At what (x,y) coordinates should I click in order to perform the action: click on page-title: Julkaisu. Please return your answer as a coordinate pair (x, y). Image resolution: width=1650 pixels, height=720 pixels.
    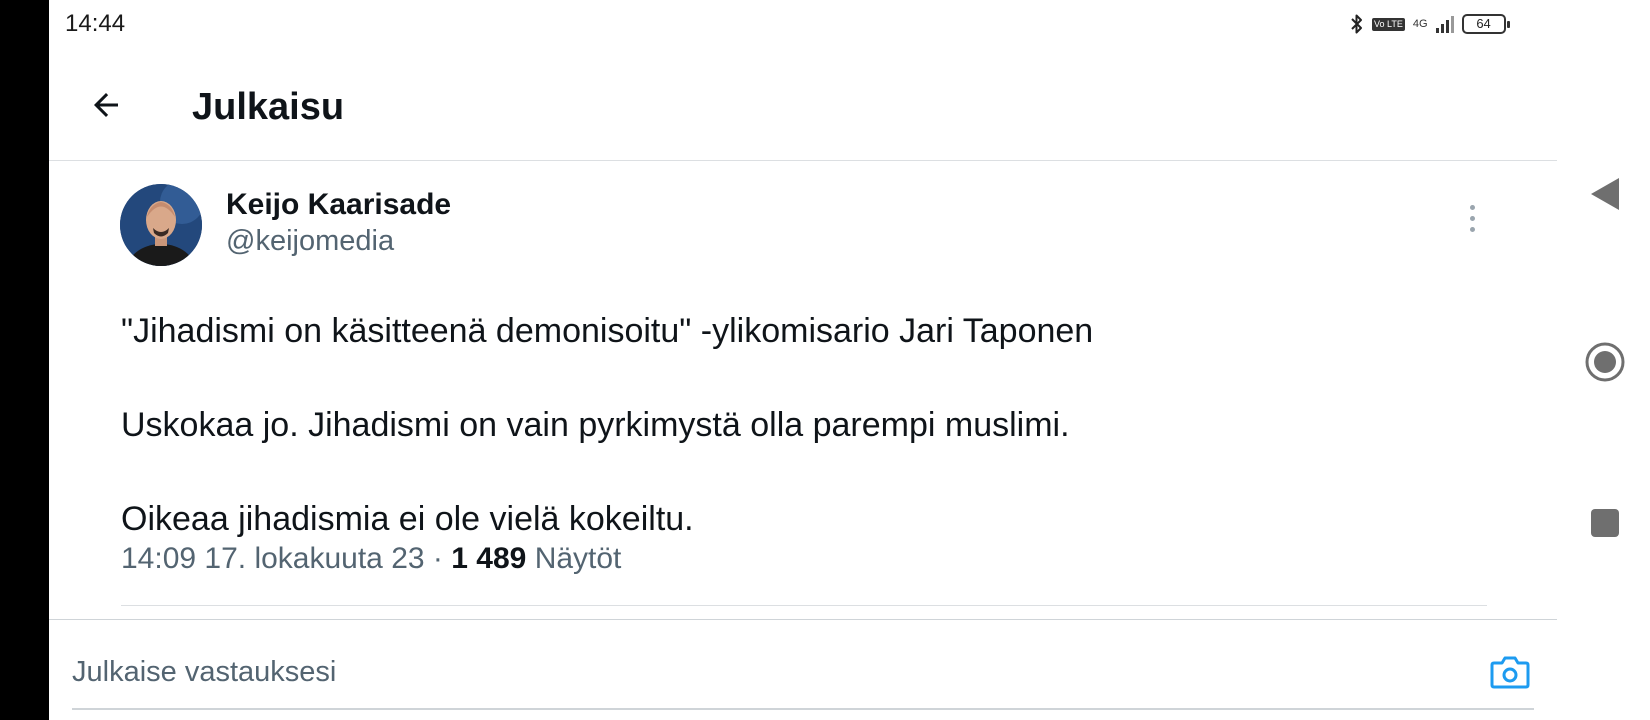
    Looking at the image, I should click on (268, 107).